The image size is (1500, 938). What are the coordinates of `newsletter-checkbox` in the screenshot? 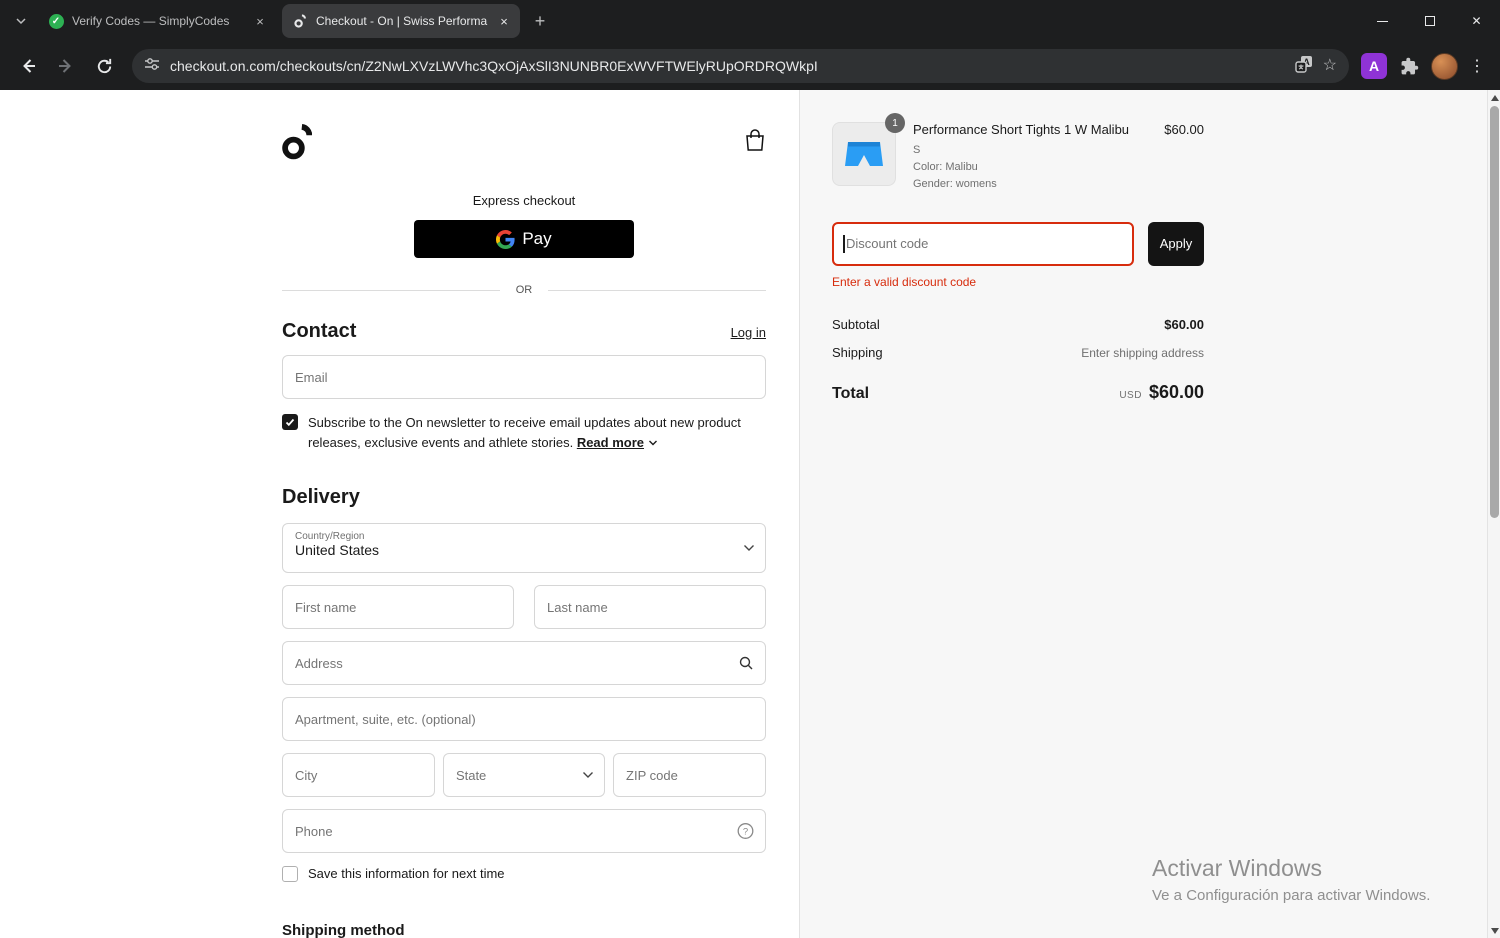 It's located at (290, 422).